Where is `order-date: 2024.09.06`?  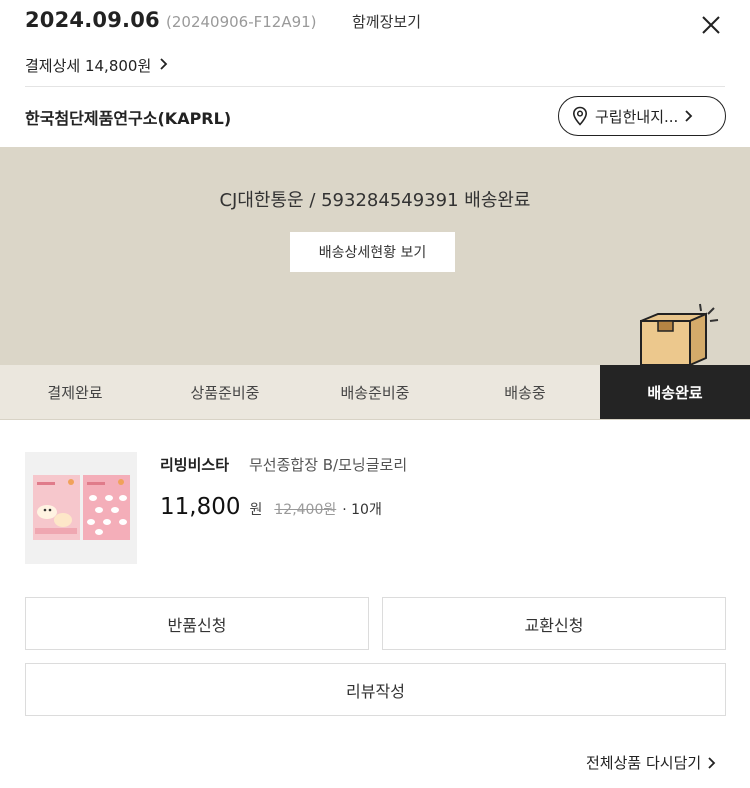 order-date: 2024.09.06 is located at coordinates (92, 20).